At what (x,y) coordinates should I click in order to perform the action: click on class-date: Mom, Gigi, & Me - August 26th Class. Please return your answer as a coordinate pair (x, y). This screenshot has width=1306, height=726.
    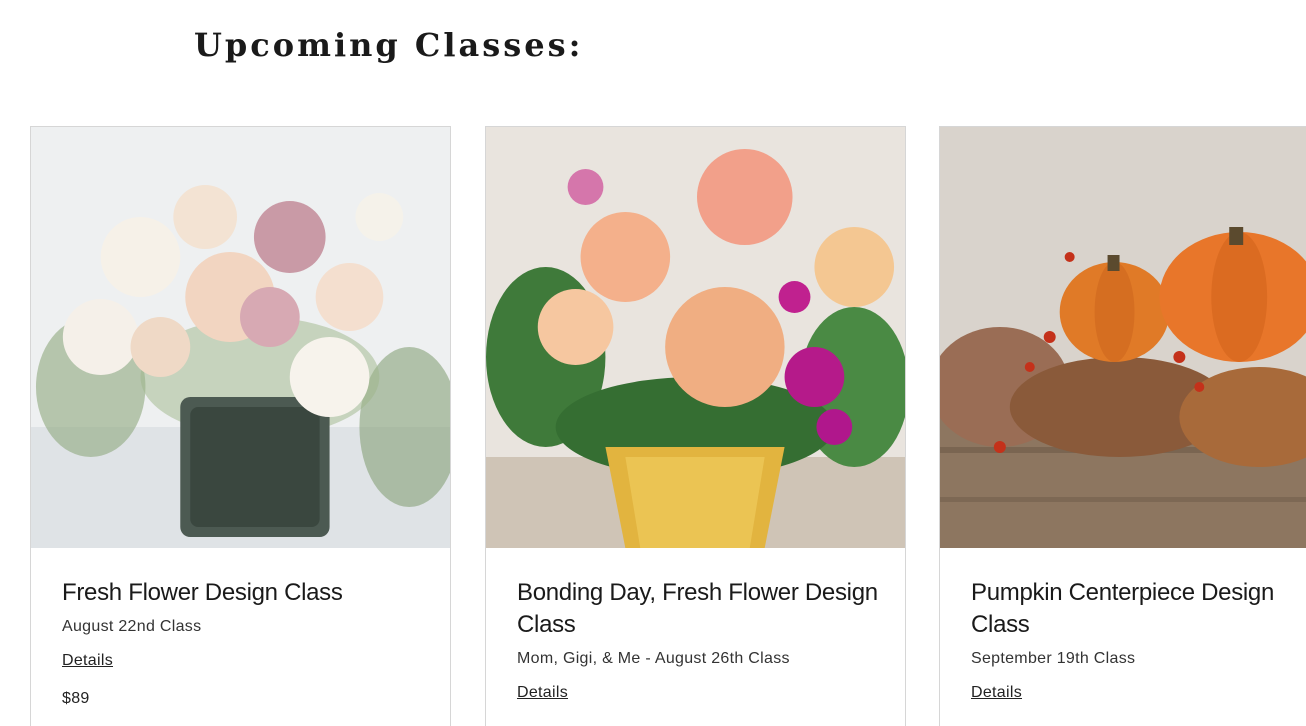
    Looking at the image, I should click on (653, 658).